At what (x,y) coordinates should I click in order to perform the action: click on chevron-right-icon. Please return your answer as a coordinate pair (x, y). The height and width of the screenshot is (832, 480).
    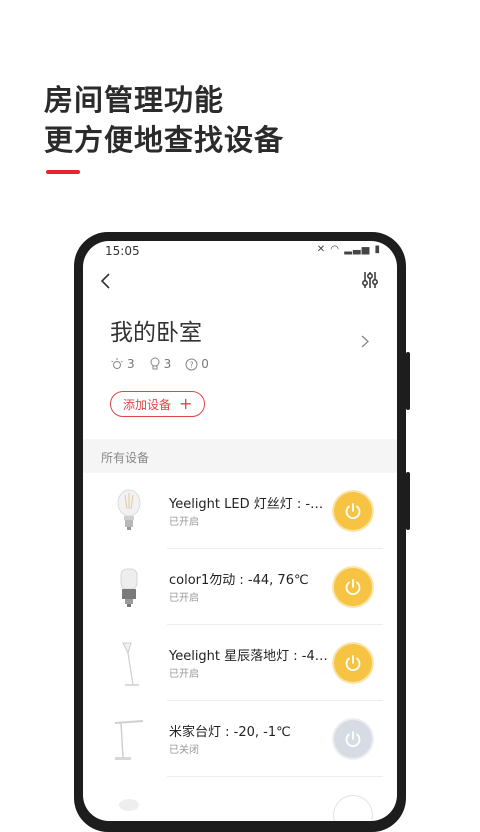
    Looking at the image, I should click on (365, 341).